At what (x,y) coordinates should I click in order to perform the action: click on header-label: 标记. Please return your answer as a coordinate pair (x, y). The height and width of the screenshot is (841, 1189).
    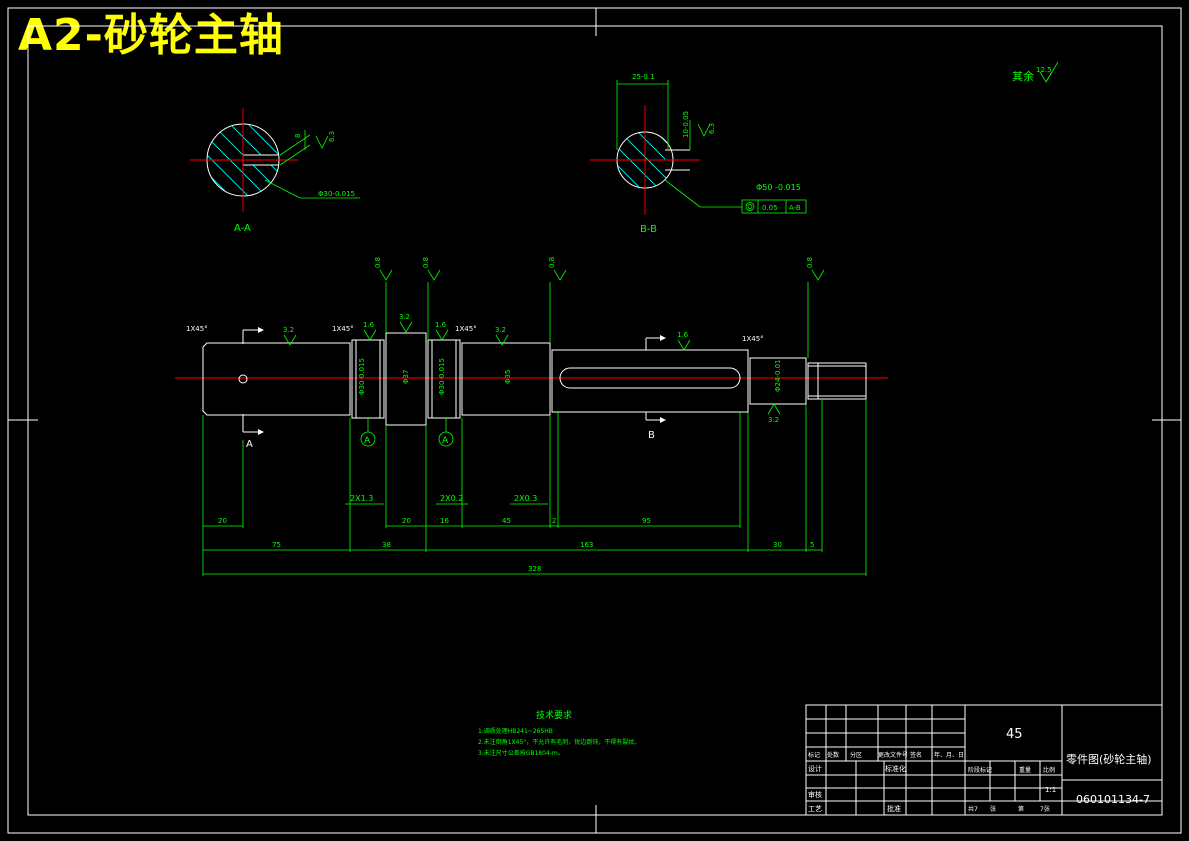
    Looking at the image, I should click on (814, 755).